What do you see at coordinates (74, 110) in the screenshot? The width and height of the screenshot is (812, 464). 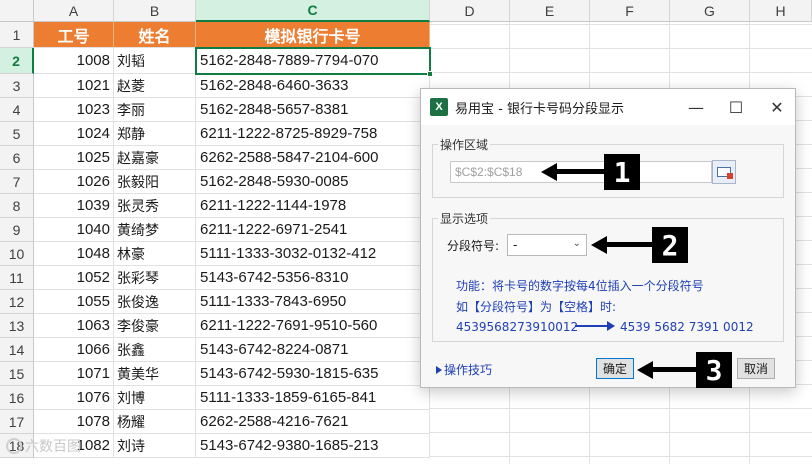 I see `id-cell: 1023` at bounding box center [74, 110].